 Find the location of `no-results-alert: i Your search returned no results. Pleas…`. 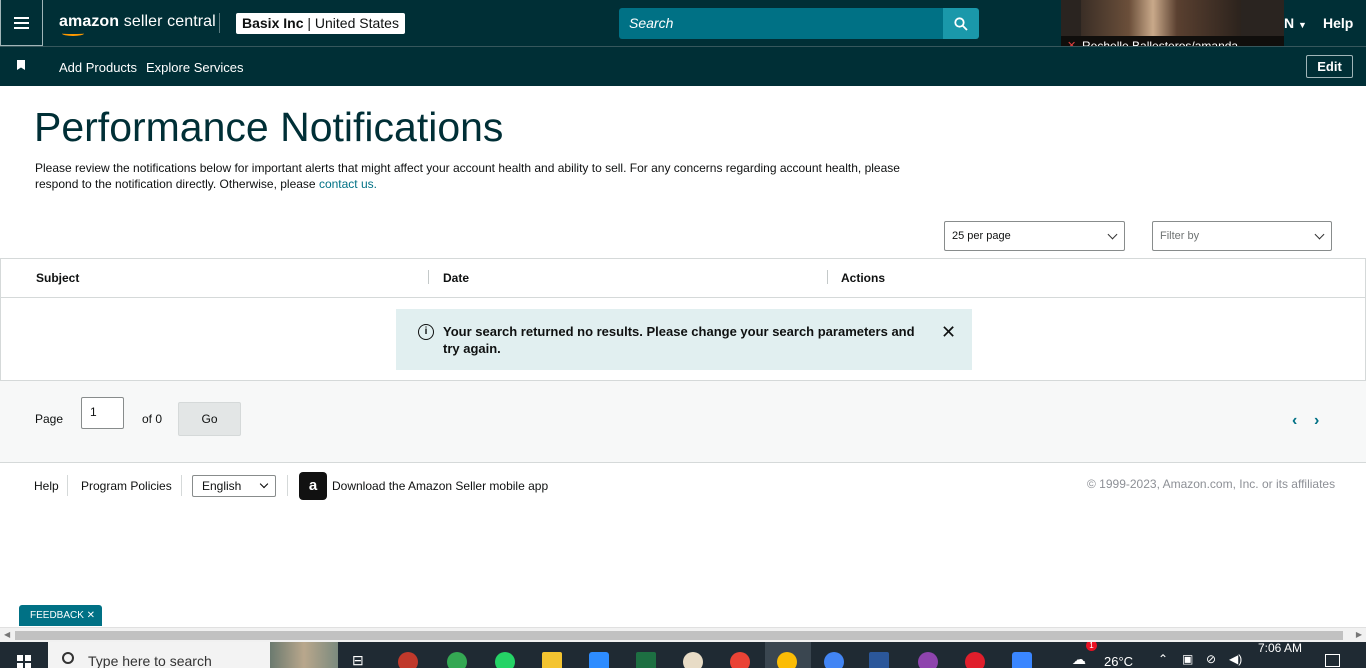

no-results-alert: i Your search returned no results. Pleas… is located at coordinates (684, 339).